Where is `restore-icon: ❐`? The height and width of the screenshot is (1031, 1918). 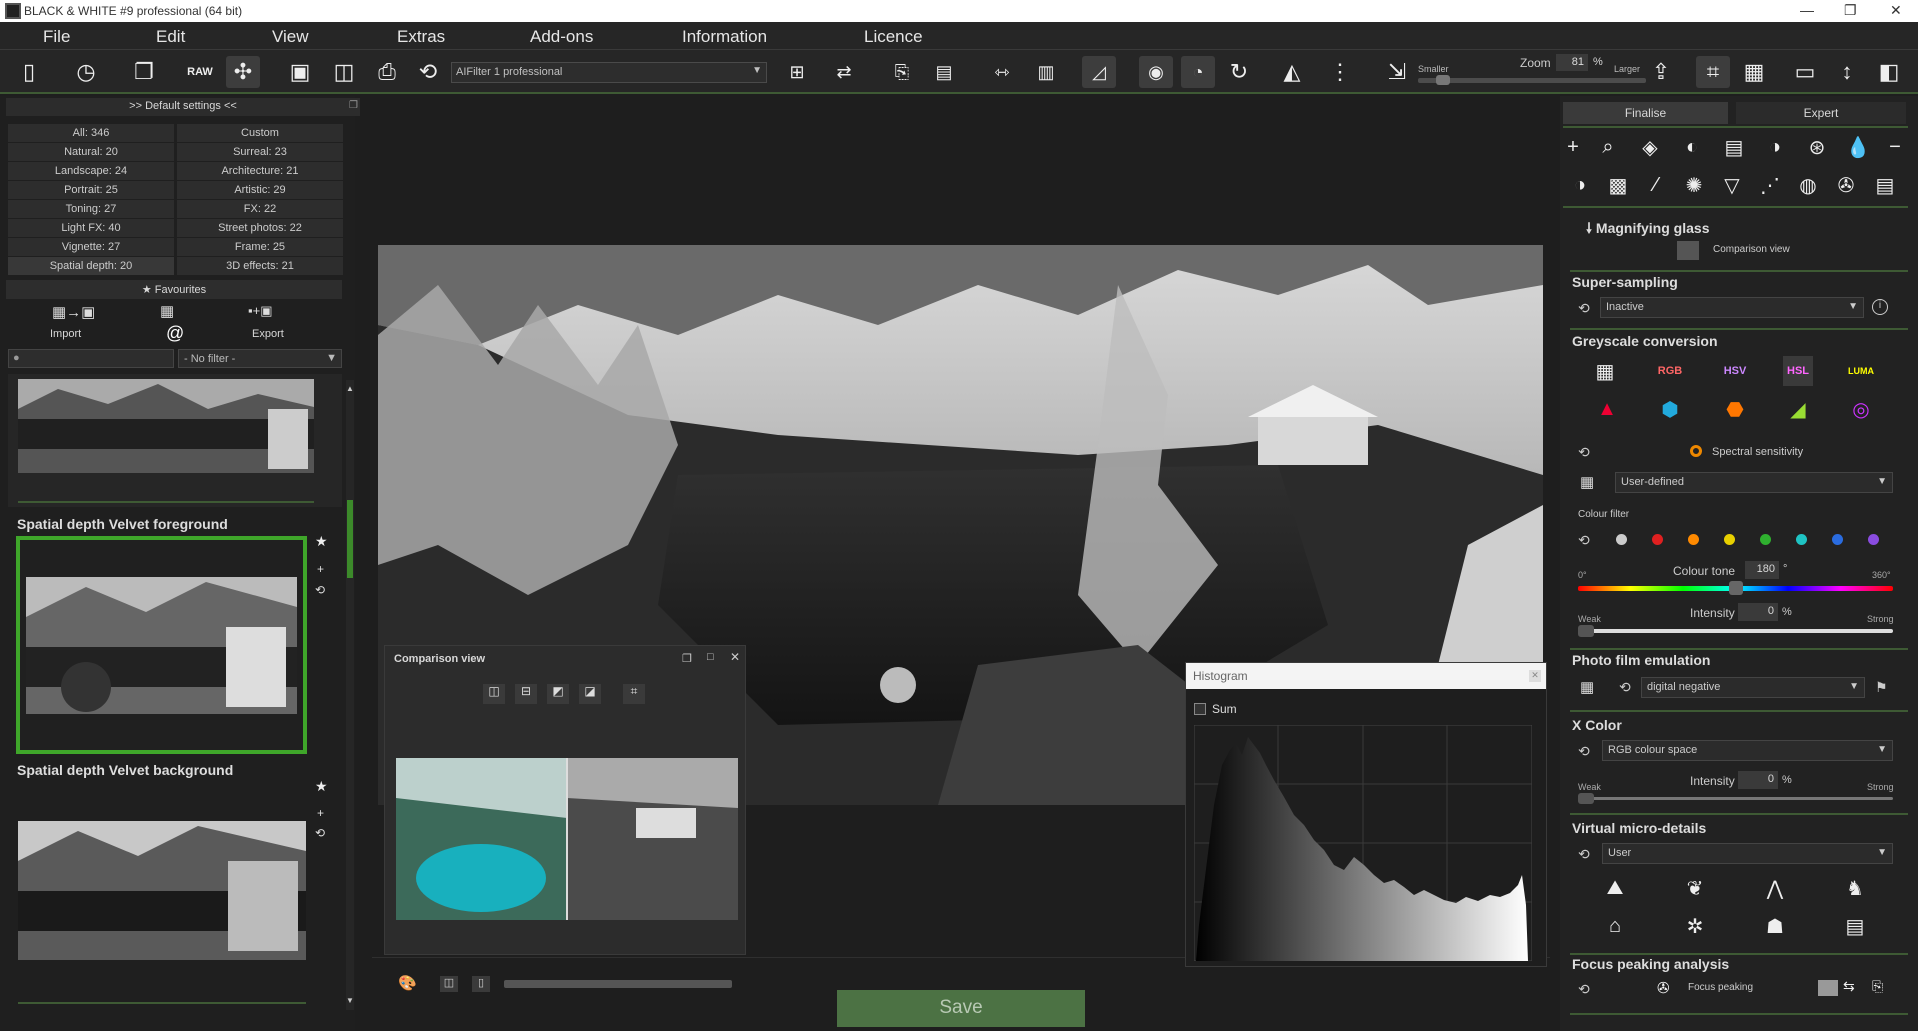 restore-icon: ❐ is located at coordinates (687, 658).